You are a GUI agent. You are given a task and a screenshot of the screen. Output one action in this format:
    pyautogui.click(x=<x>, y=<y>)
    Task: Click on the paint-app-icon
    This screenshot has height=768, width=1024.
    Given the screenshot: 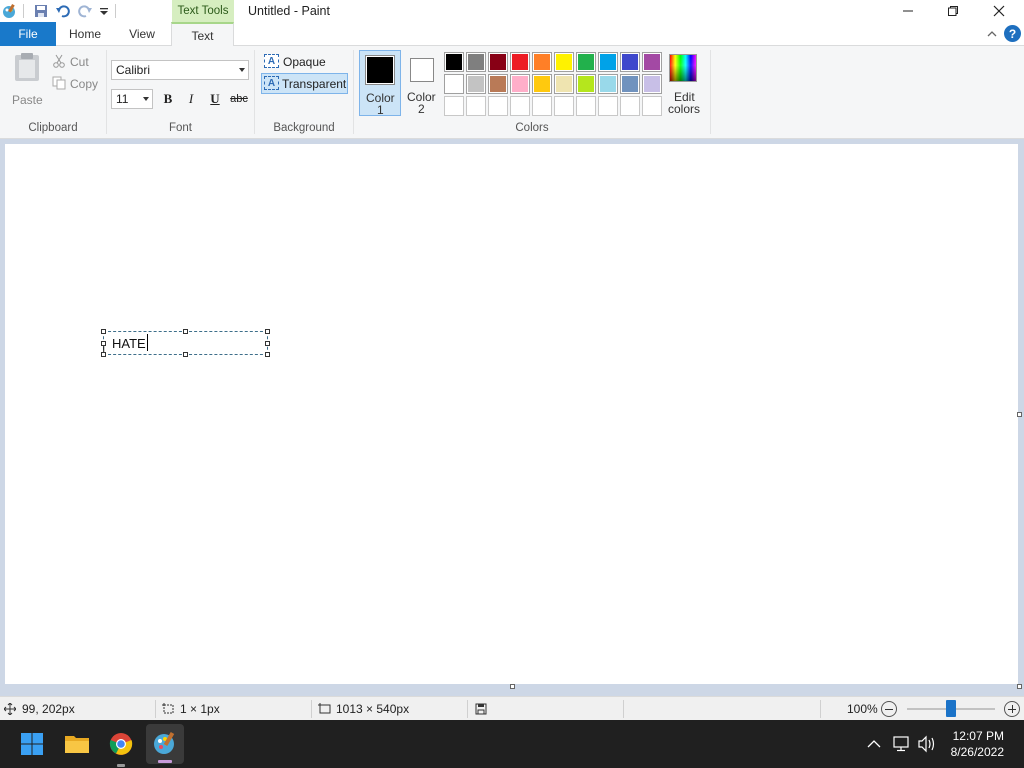 What is the action you would take?
    pyautogui.click(x=9, y=11)
    